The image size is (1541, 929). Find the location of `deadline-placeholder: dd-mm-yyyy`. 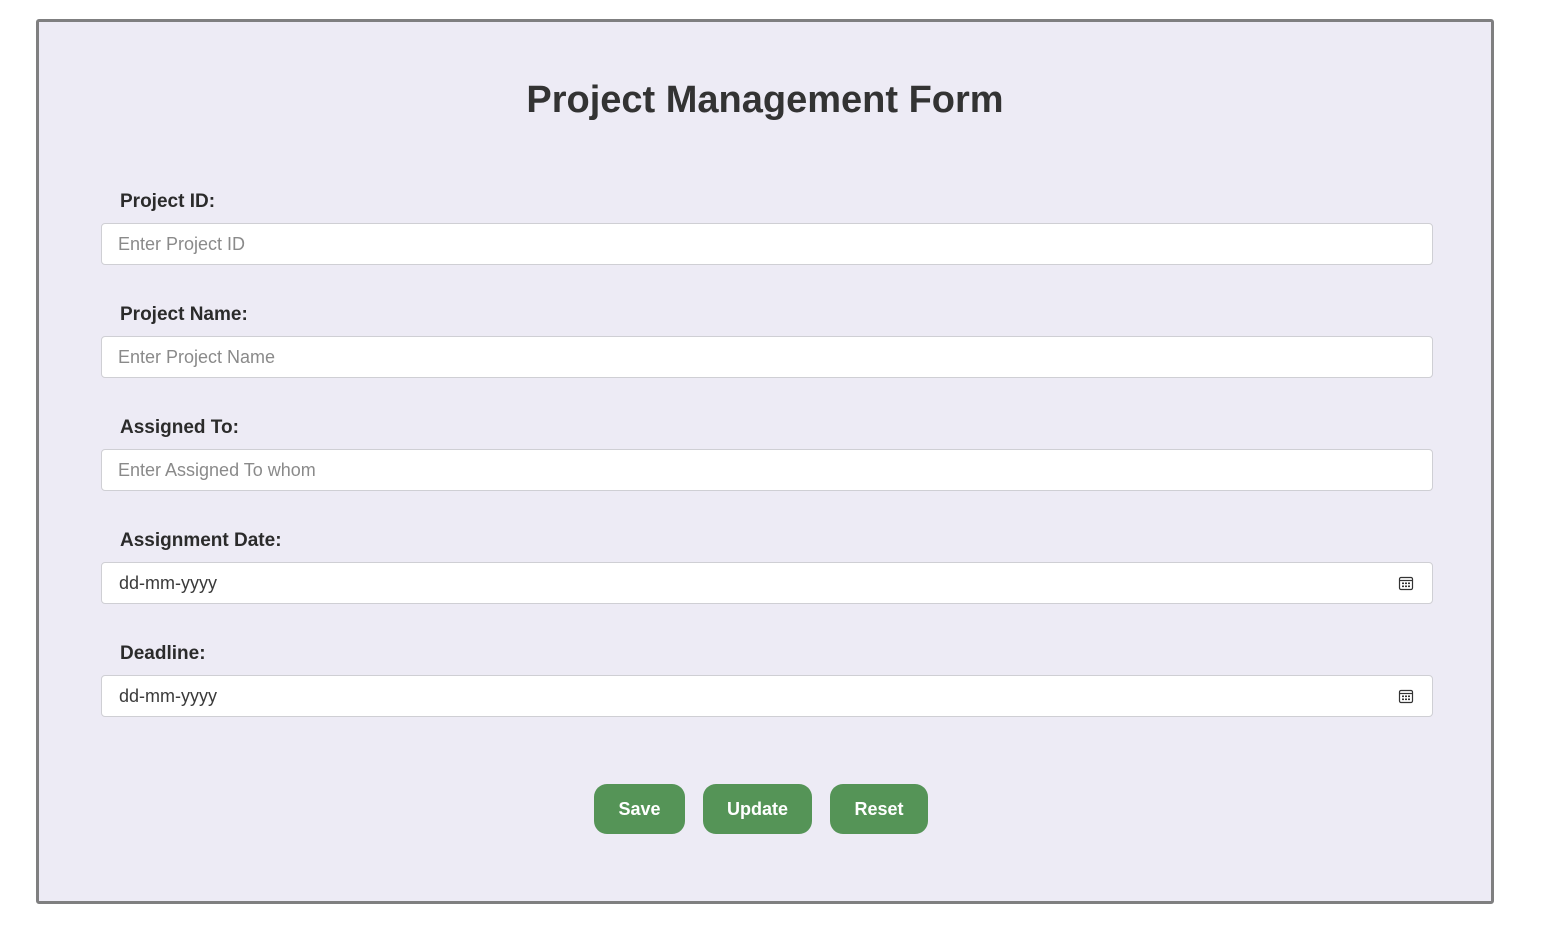

deadline-placeholder: dd-mm-yyyy is located at coordinates (168, 696).